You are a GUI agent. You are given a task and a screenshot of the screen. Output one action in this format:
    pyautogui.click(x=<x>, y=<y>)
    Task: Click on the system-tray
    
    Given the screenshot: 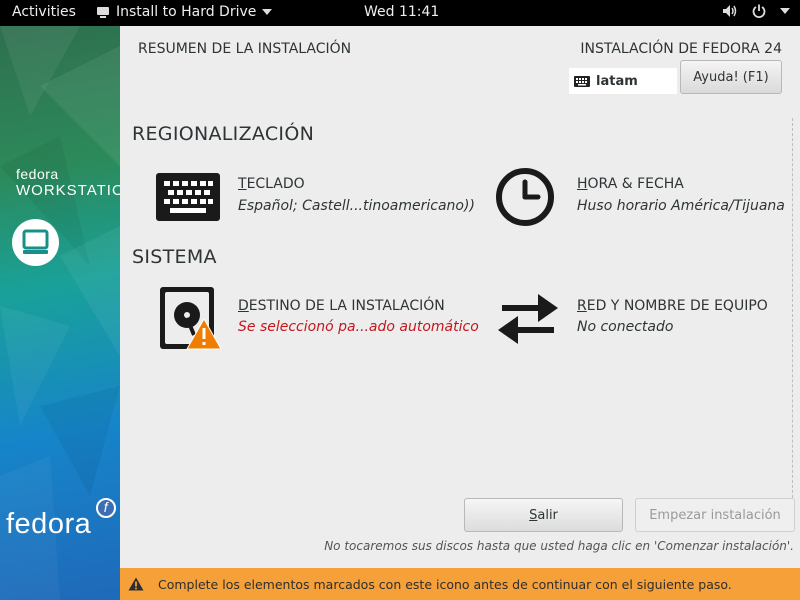 What is the action you would take?
    pyautogui.click(x=756, y=11)
    